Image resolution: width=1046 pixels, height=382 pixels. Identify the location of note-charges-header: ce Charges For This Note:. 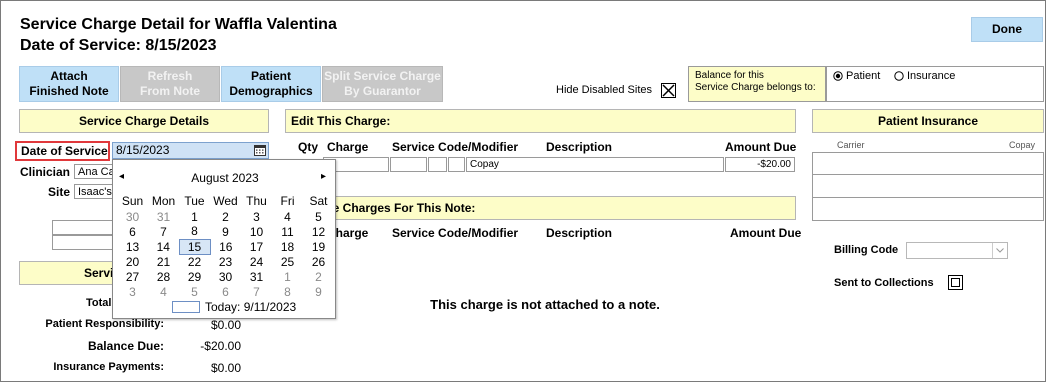
(540, 208).